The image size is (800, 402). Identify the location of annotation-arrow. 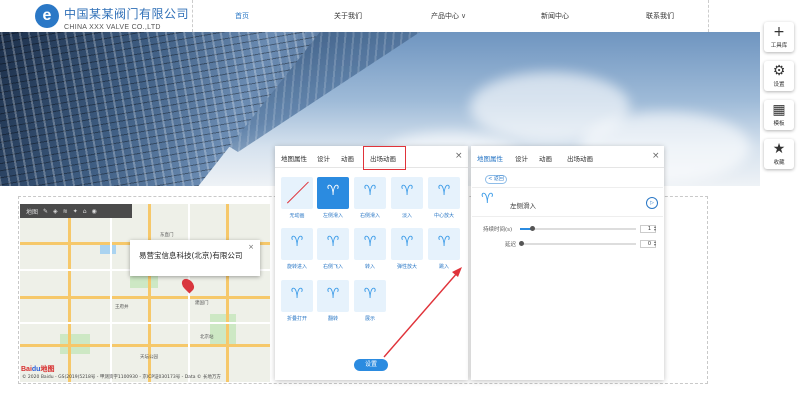
(422, 312).